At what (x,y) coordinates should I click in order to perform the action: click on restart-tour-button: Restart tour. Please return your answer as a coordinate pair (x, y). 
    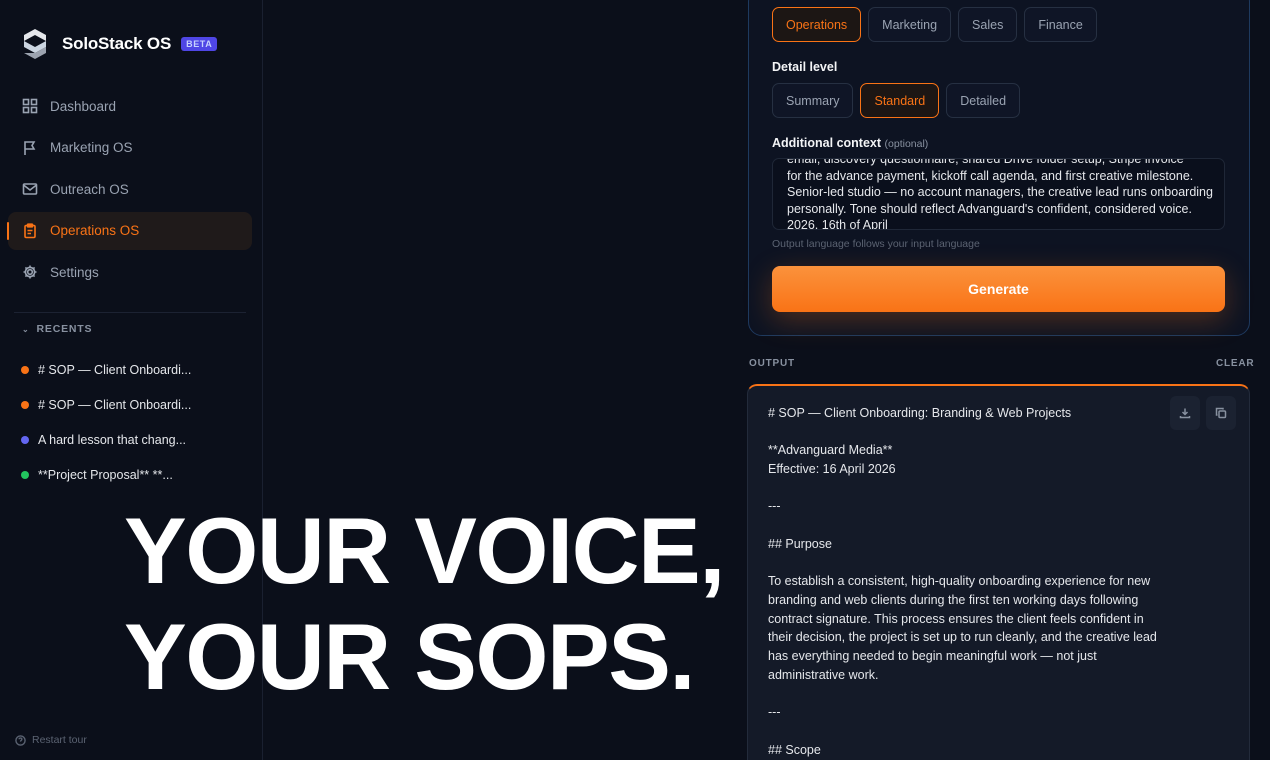
    Looking at the image, I should click on (51, 740).